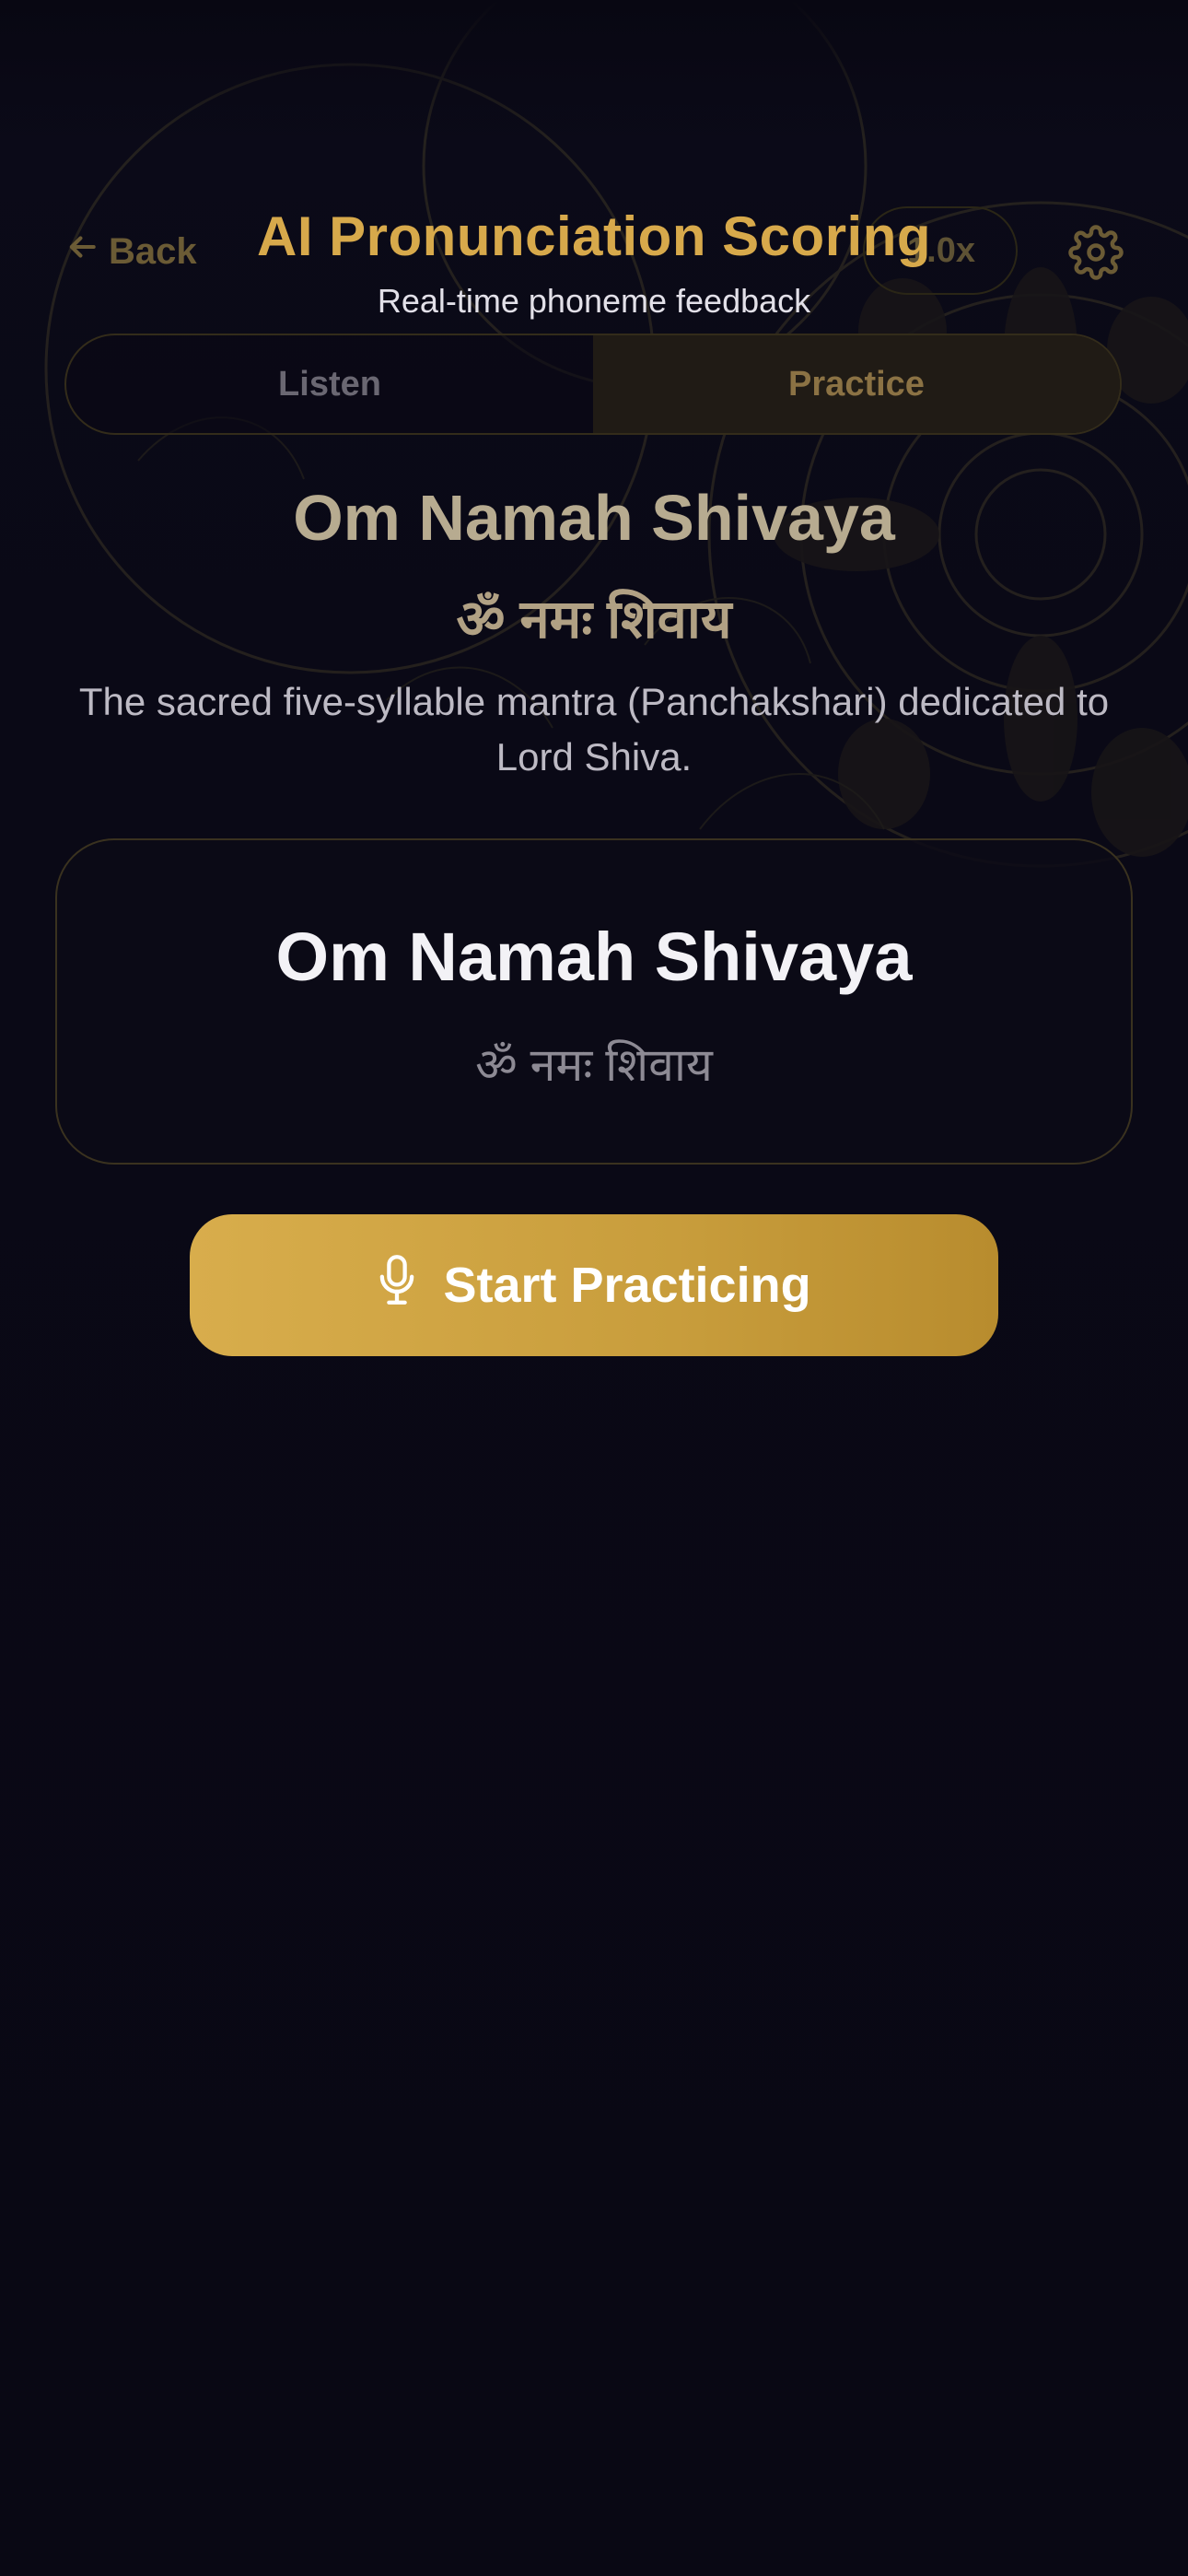 The image size is (1188, 2576). Describe the element at coordinates (329, 384) in the screenshot. I see `tab-listen: Listen` at that location.